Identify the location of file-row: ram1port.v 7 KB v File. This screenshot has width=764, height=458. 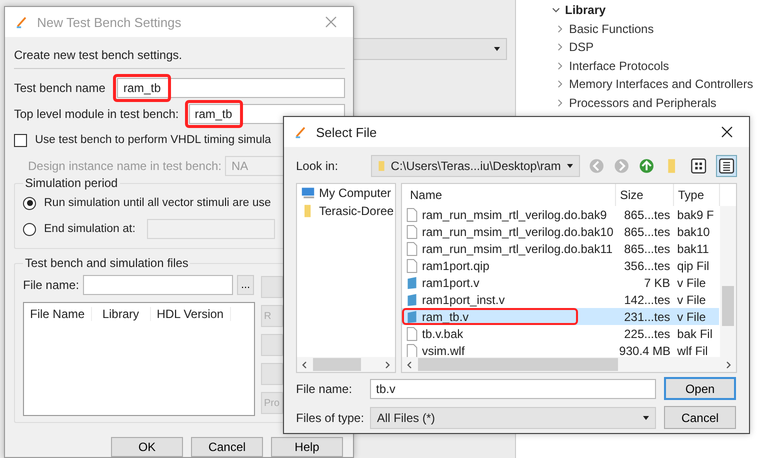
(560, 282).